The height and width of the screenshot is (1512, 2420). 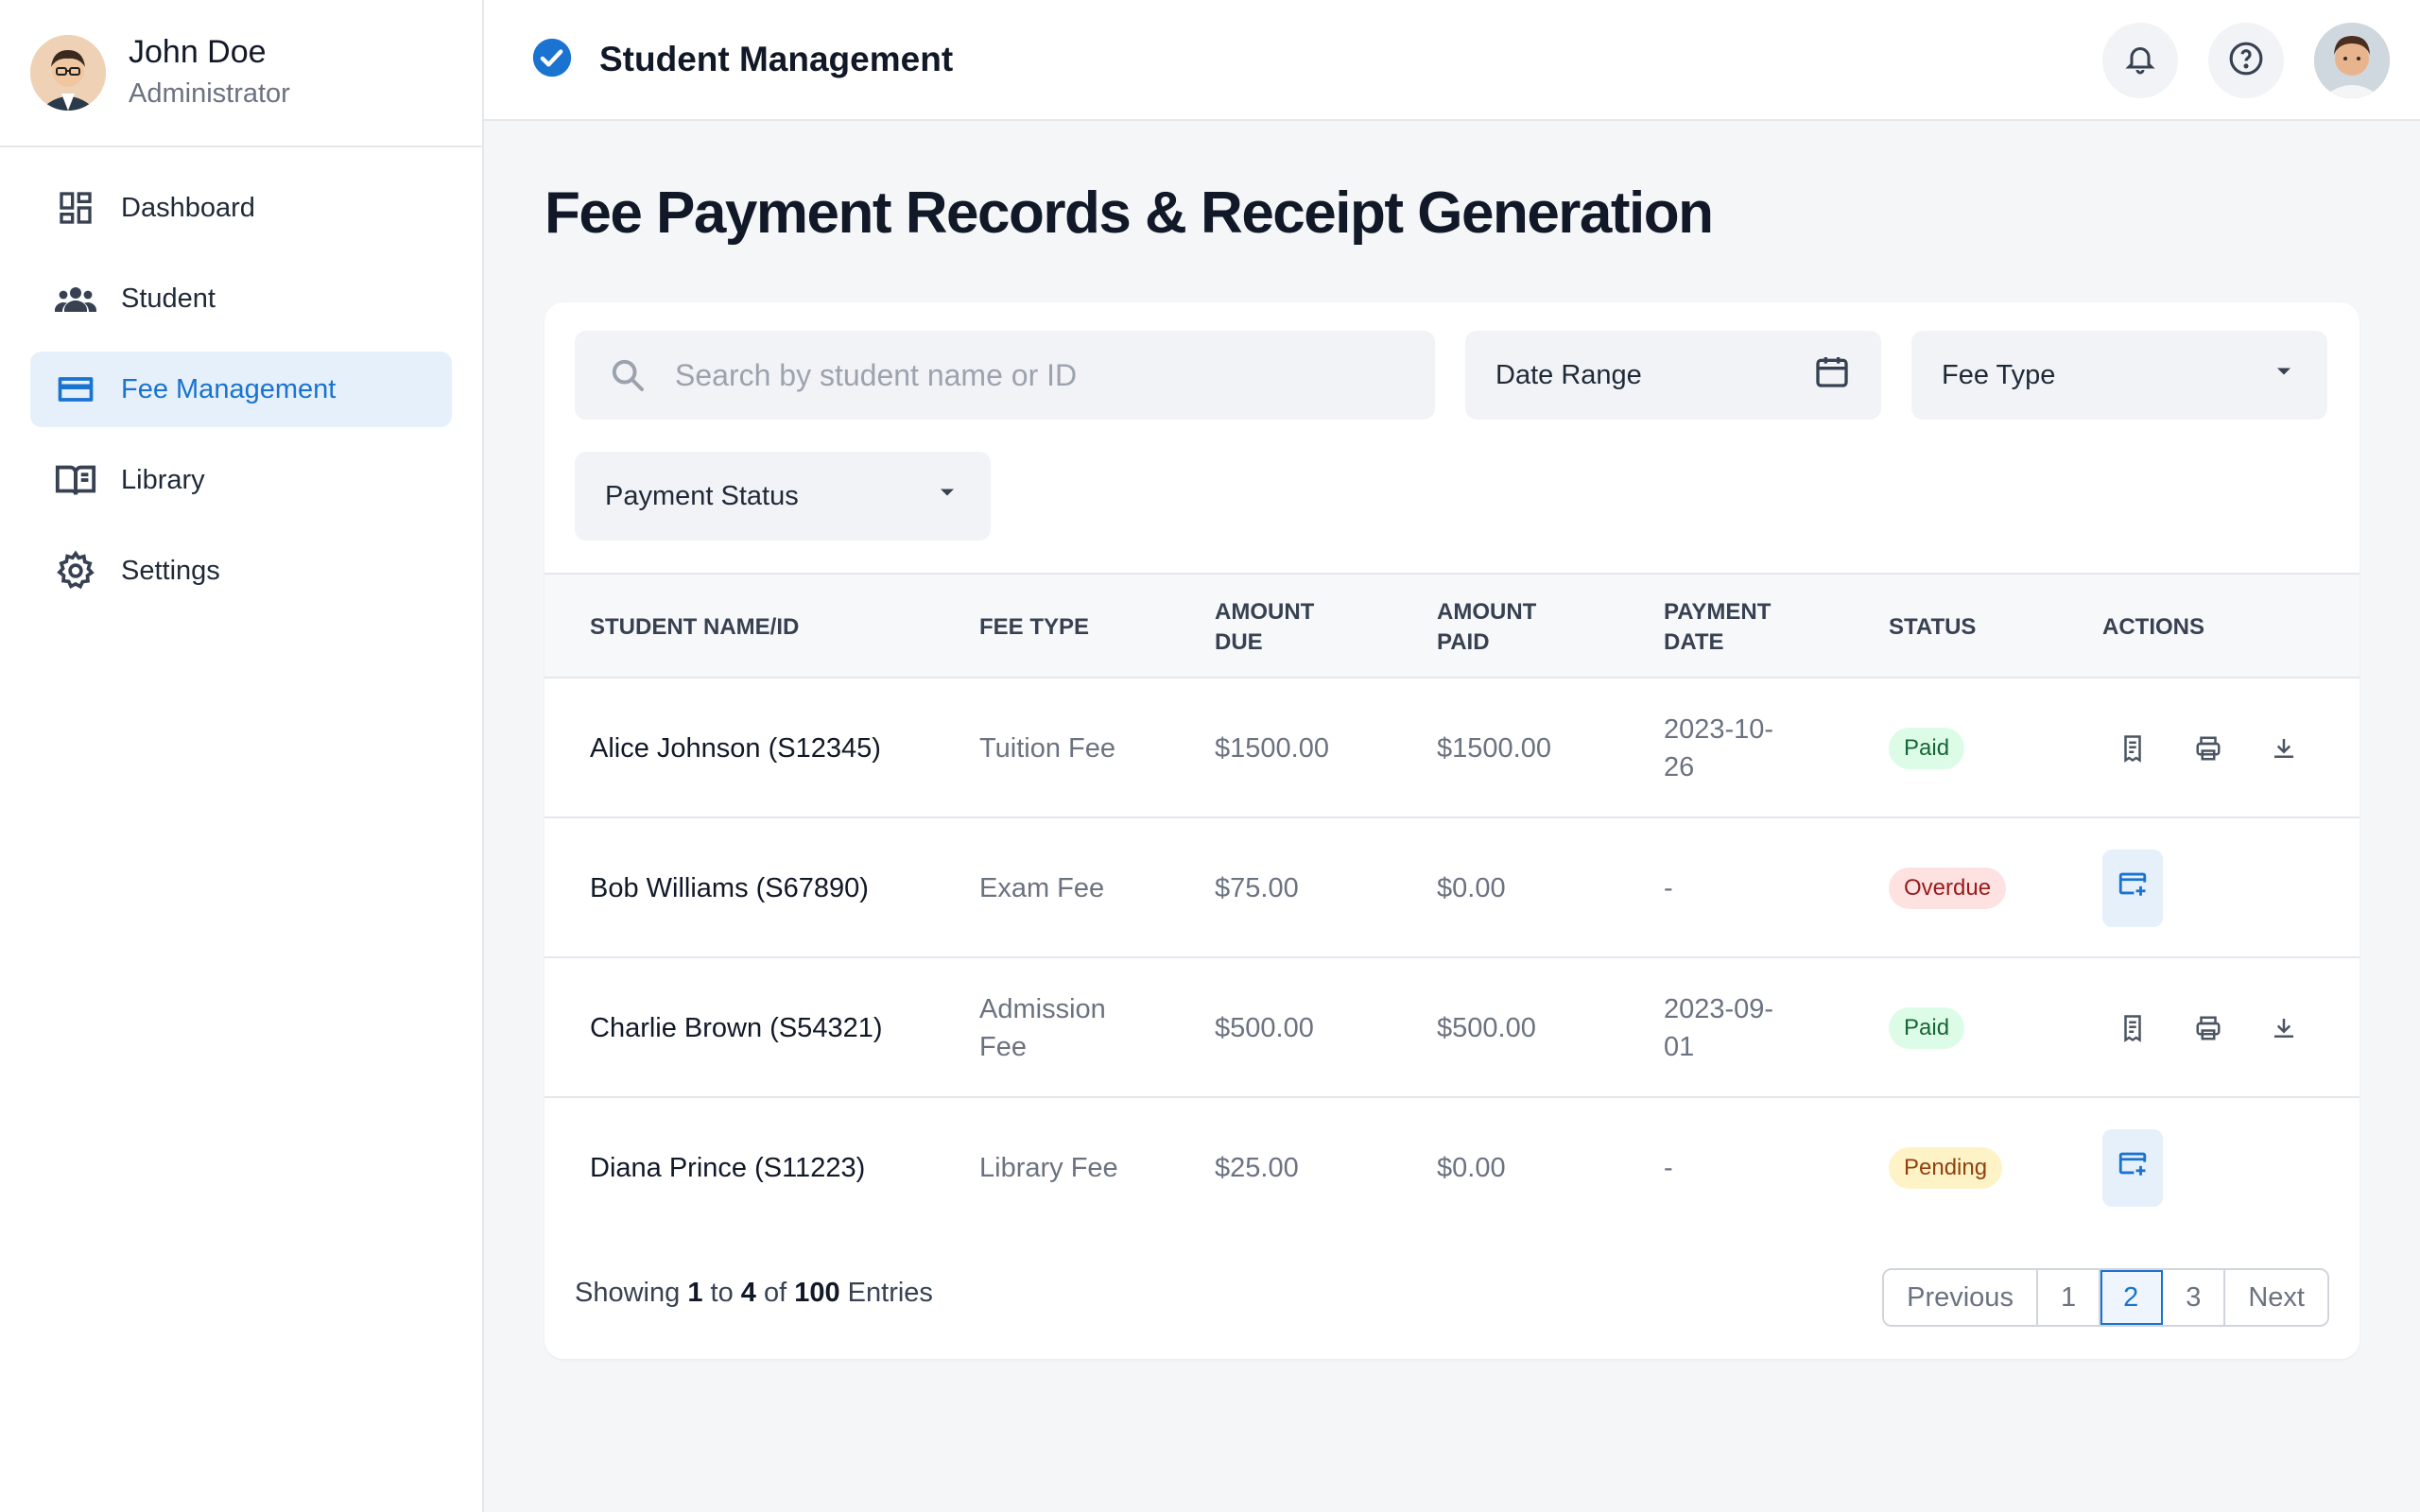 I want to click on status-cell: Pending, so click(x=1946, y=1168).